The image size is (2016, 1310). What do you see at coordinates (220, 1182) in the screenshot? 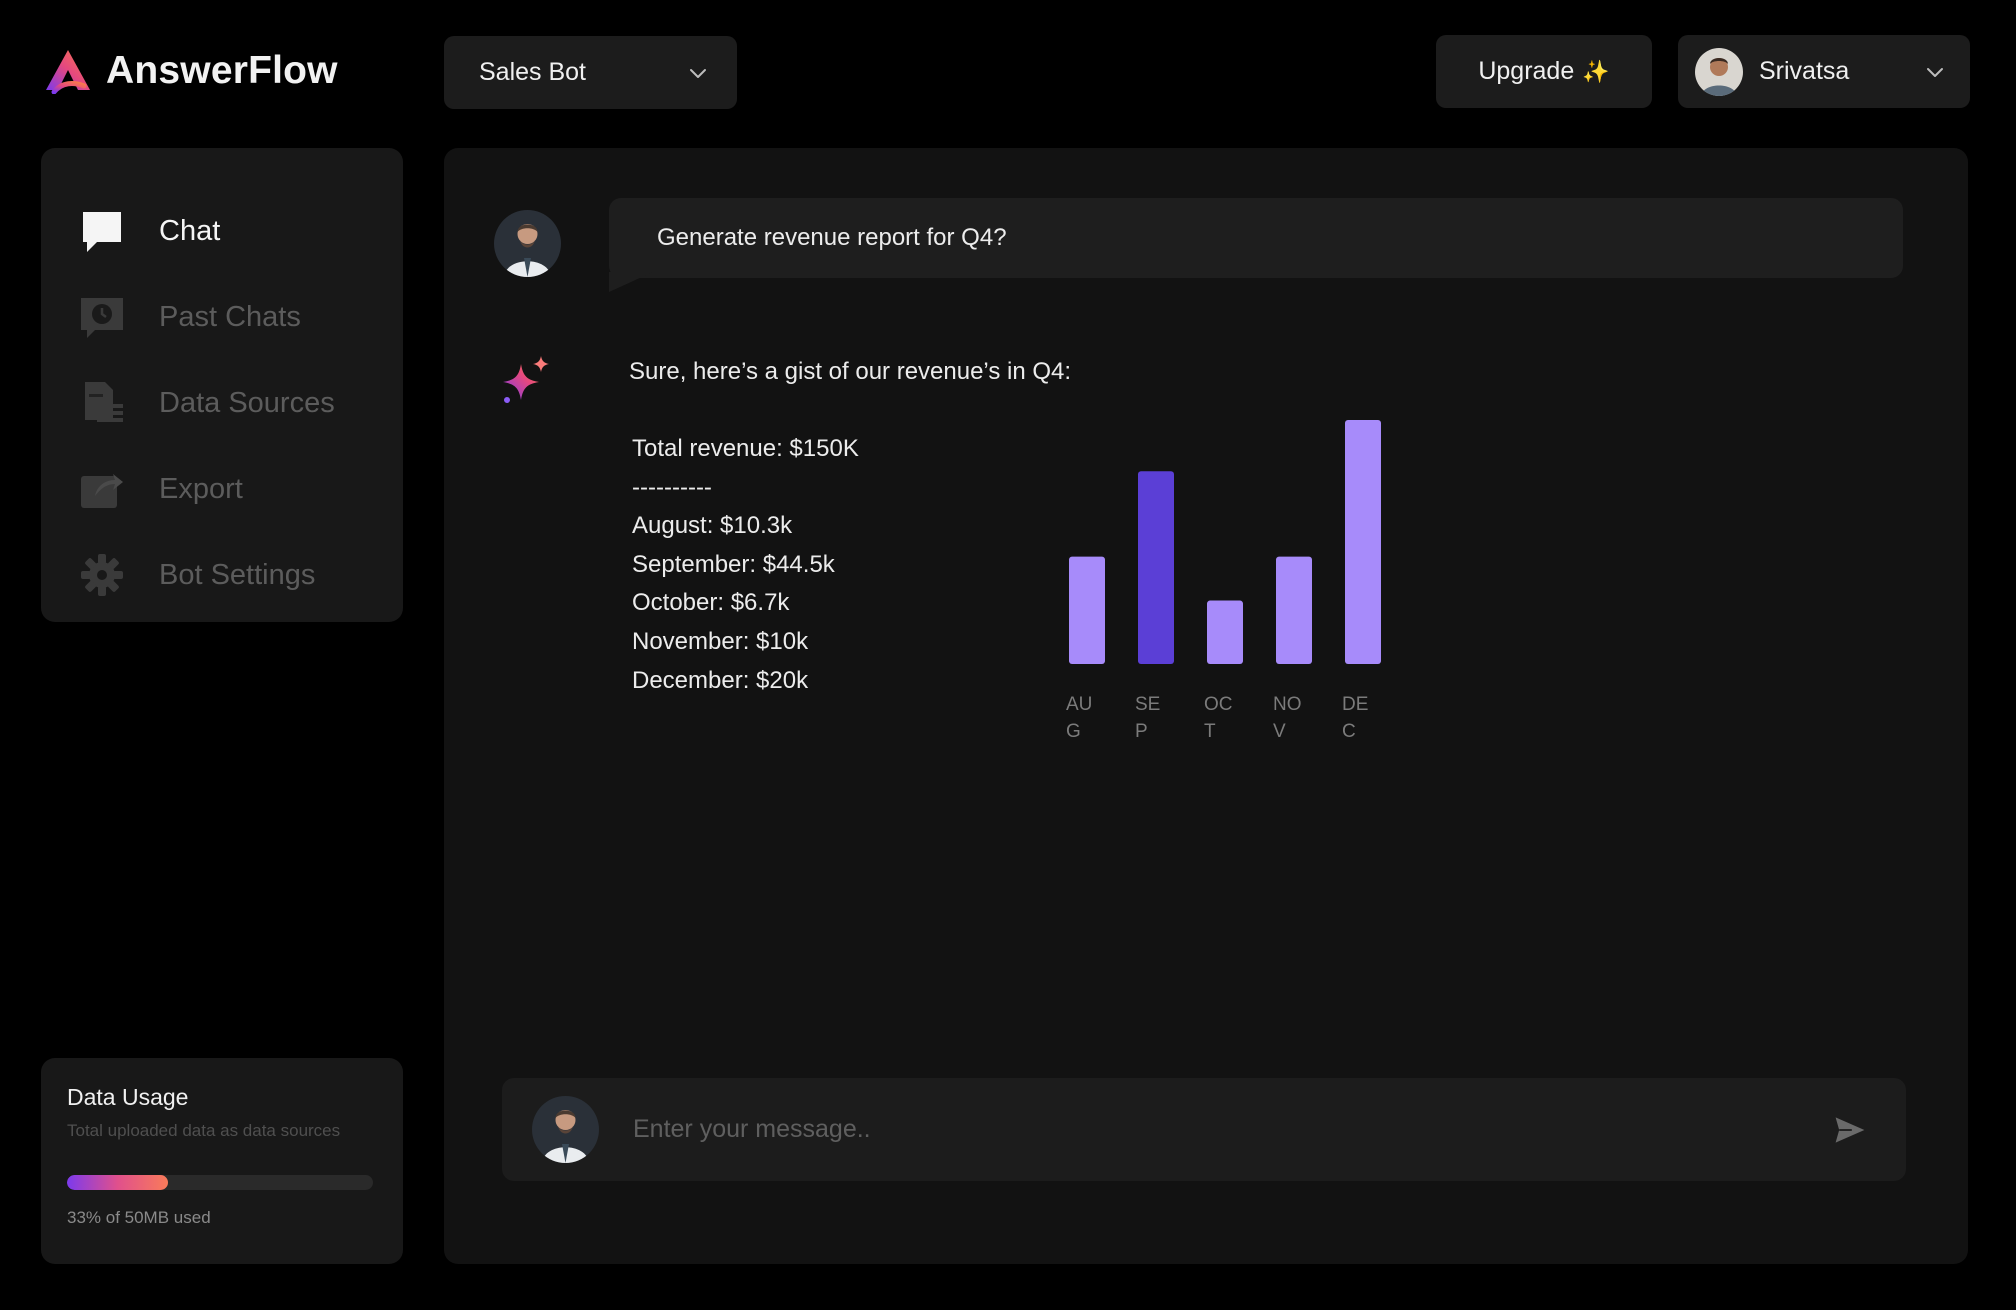
I see `data-usage-progress-bar` at bounding box center [220, 1182].